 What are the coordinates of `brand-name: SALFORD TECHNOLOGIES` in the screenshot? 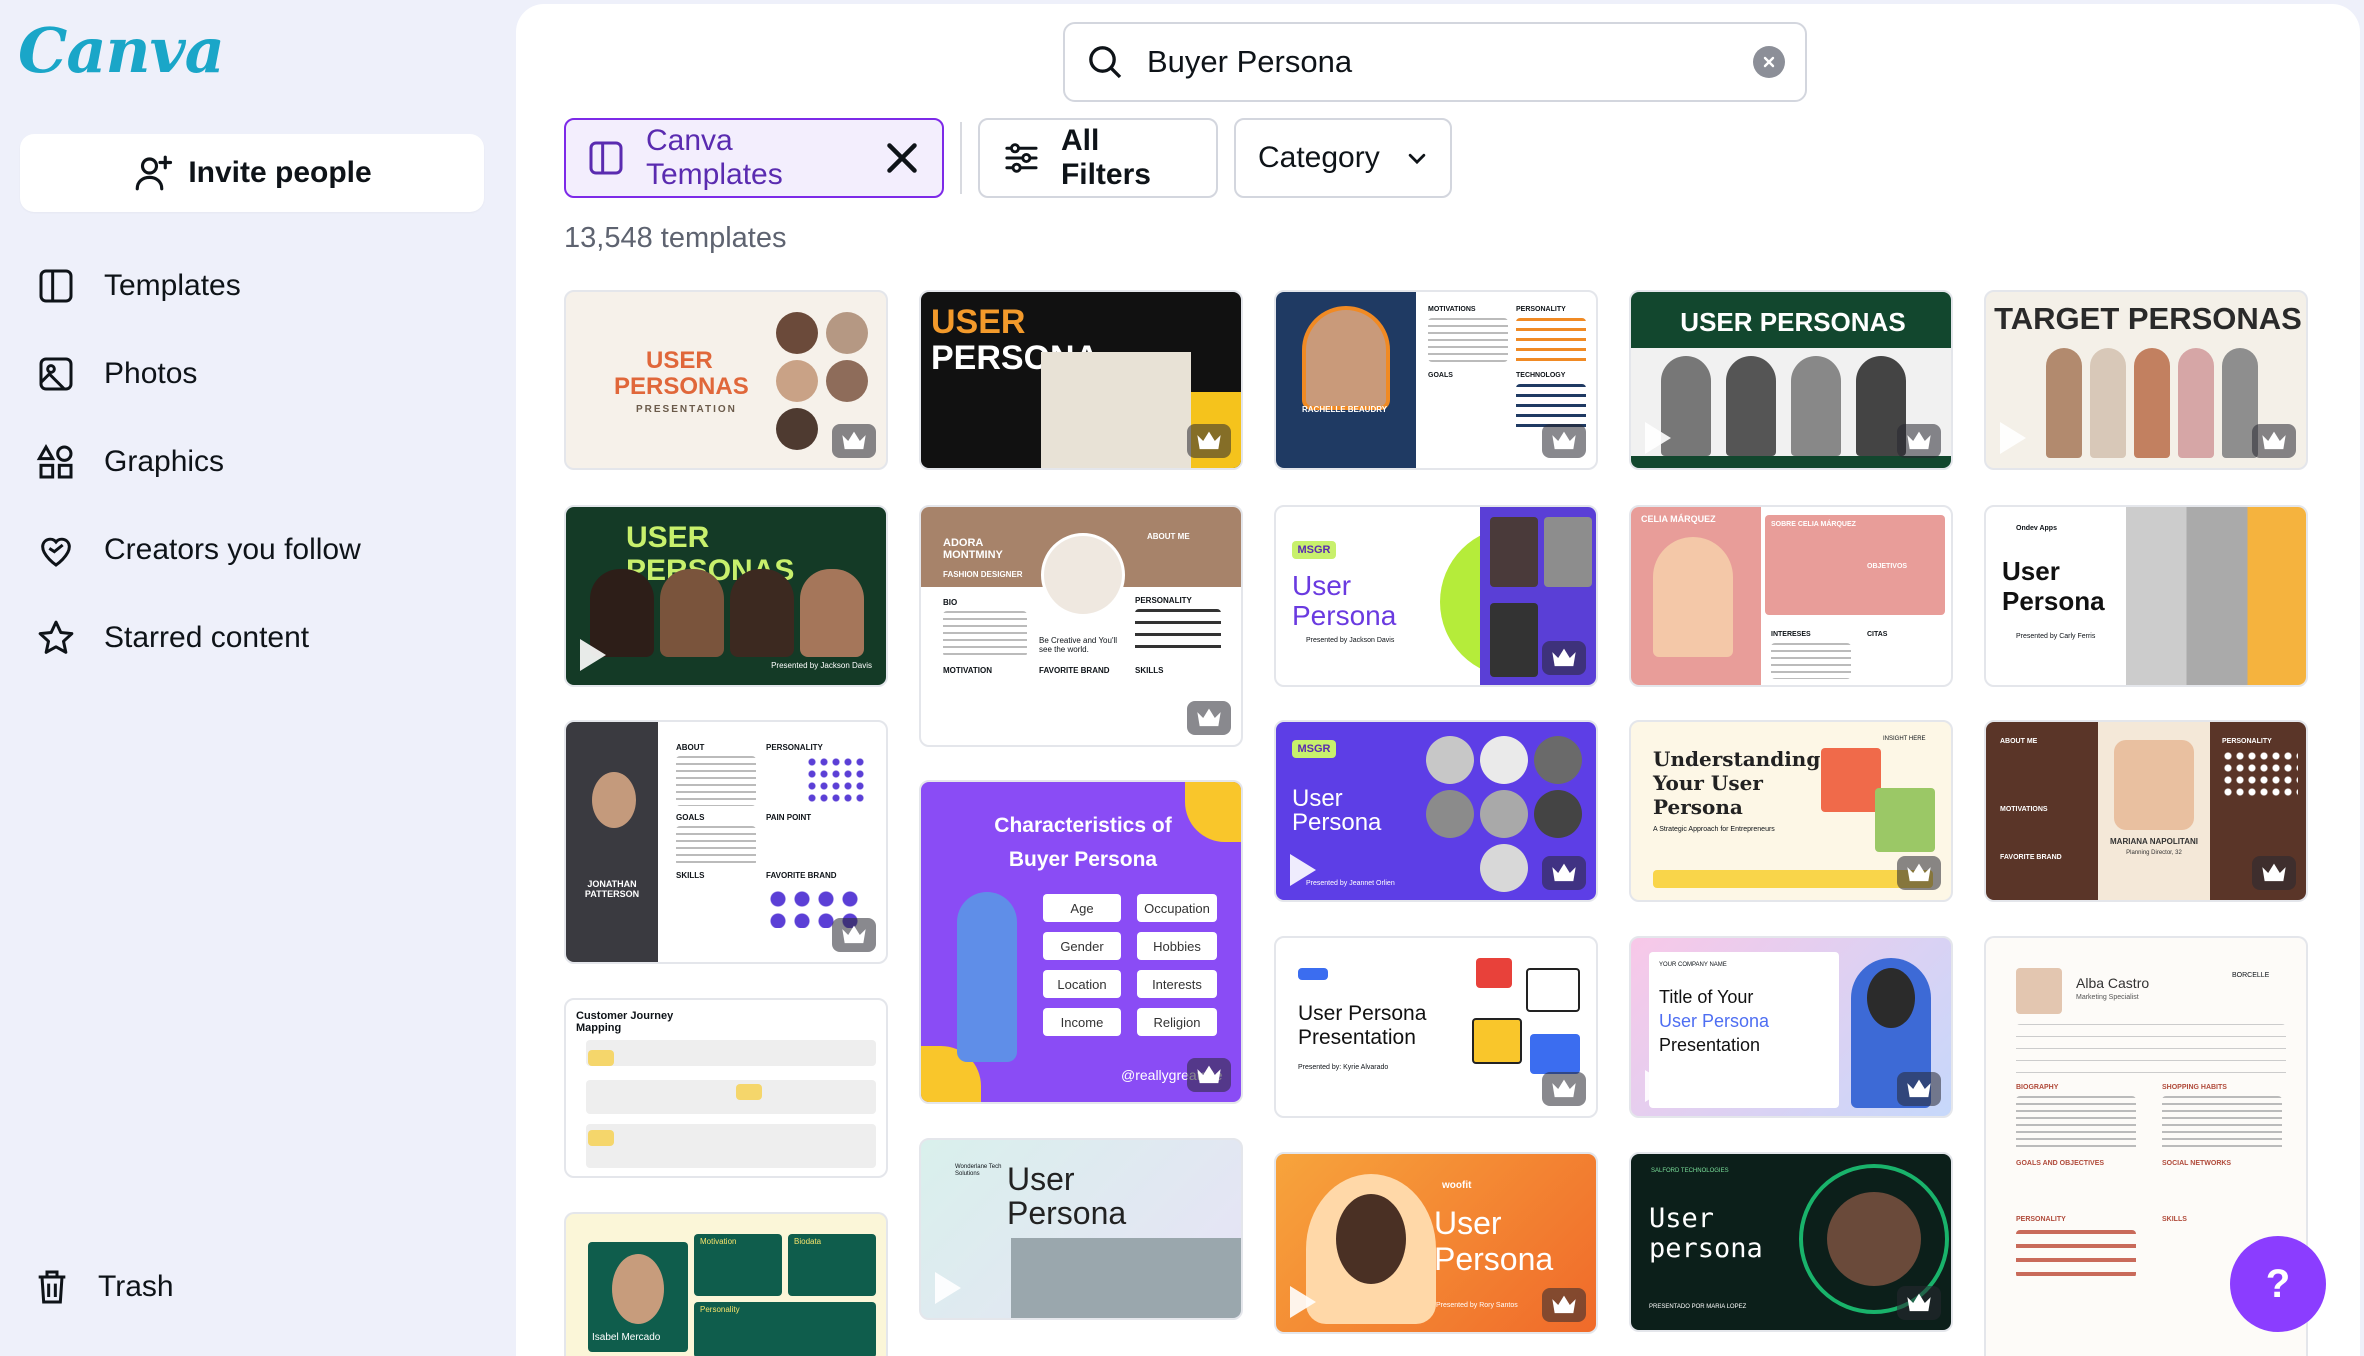 It's located at (1690, 1171).